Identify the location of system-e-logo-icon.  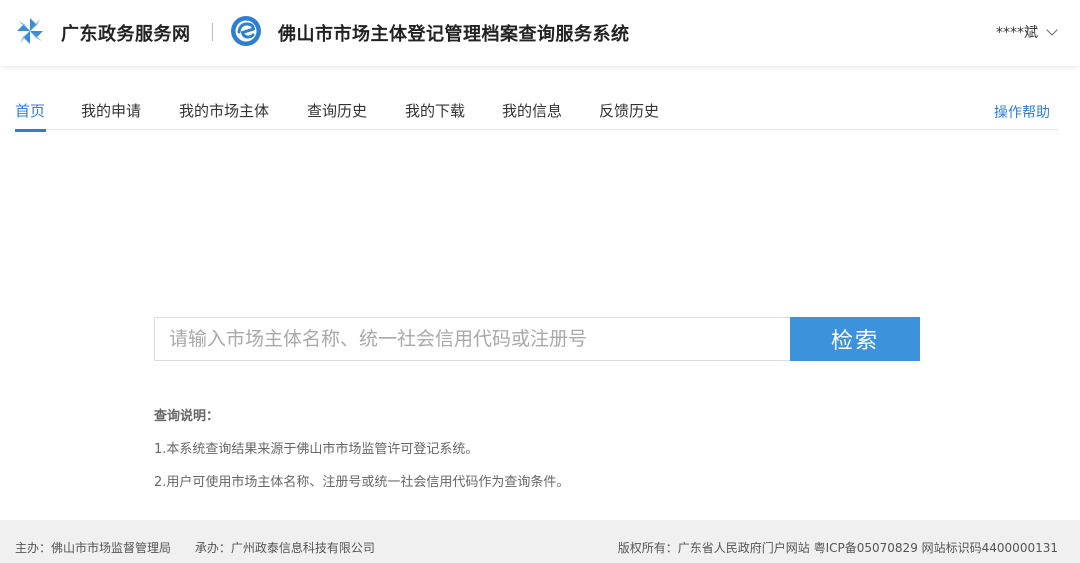
(246, 31).